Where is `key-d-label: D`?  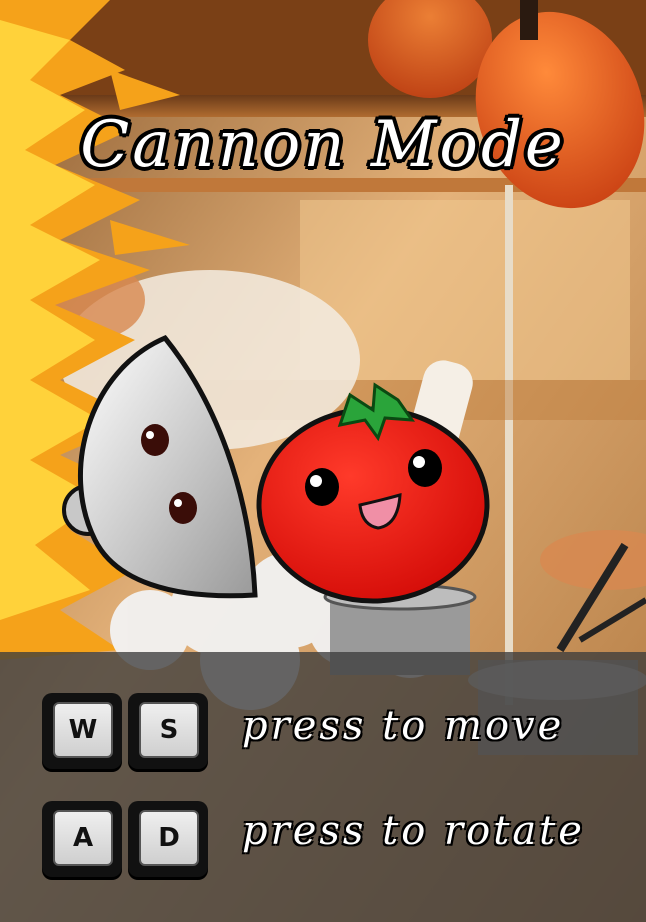 key-d-label: D is located at coordinates (169, 838).